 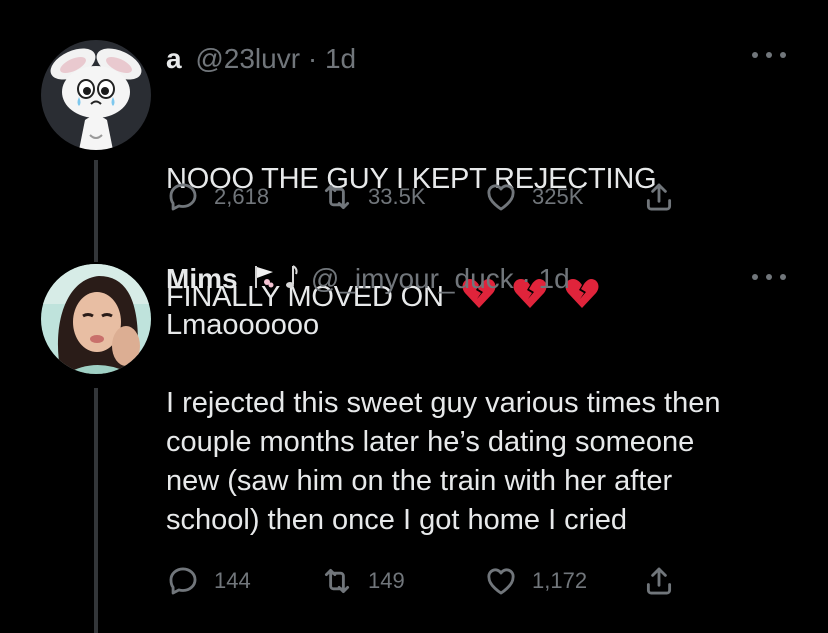 I want to click on thread-connector-line-bottom, so click(x=96, y=510).